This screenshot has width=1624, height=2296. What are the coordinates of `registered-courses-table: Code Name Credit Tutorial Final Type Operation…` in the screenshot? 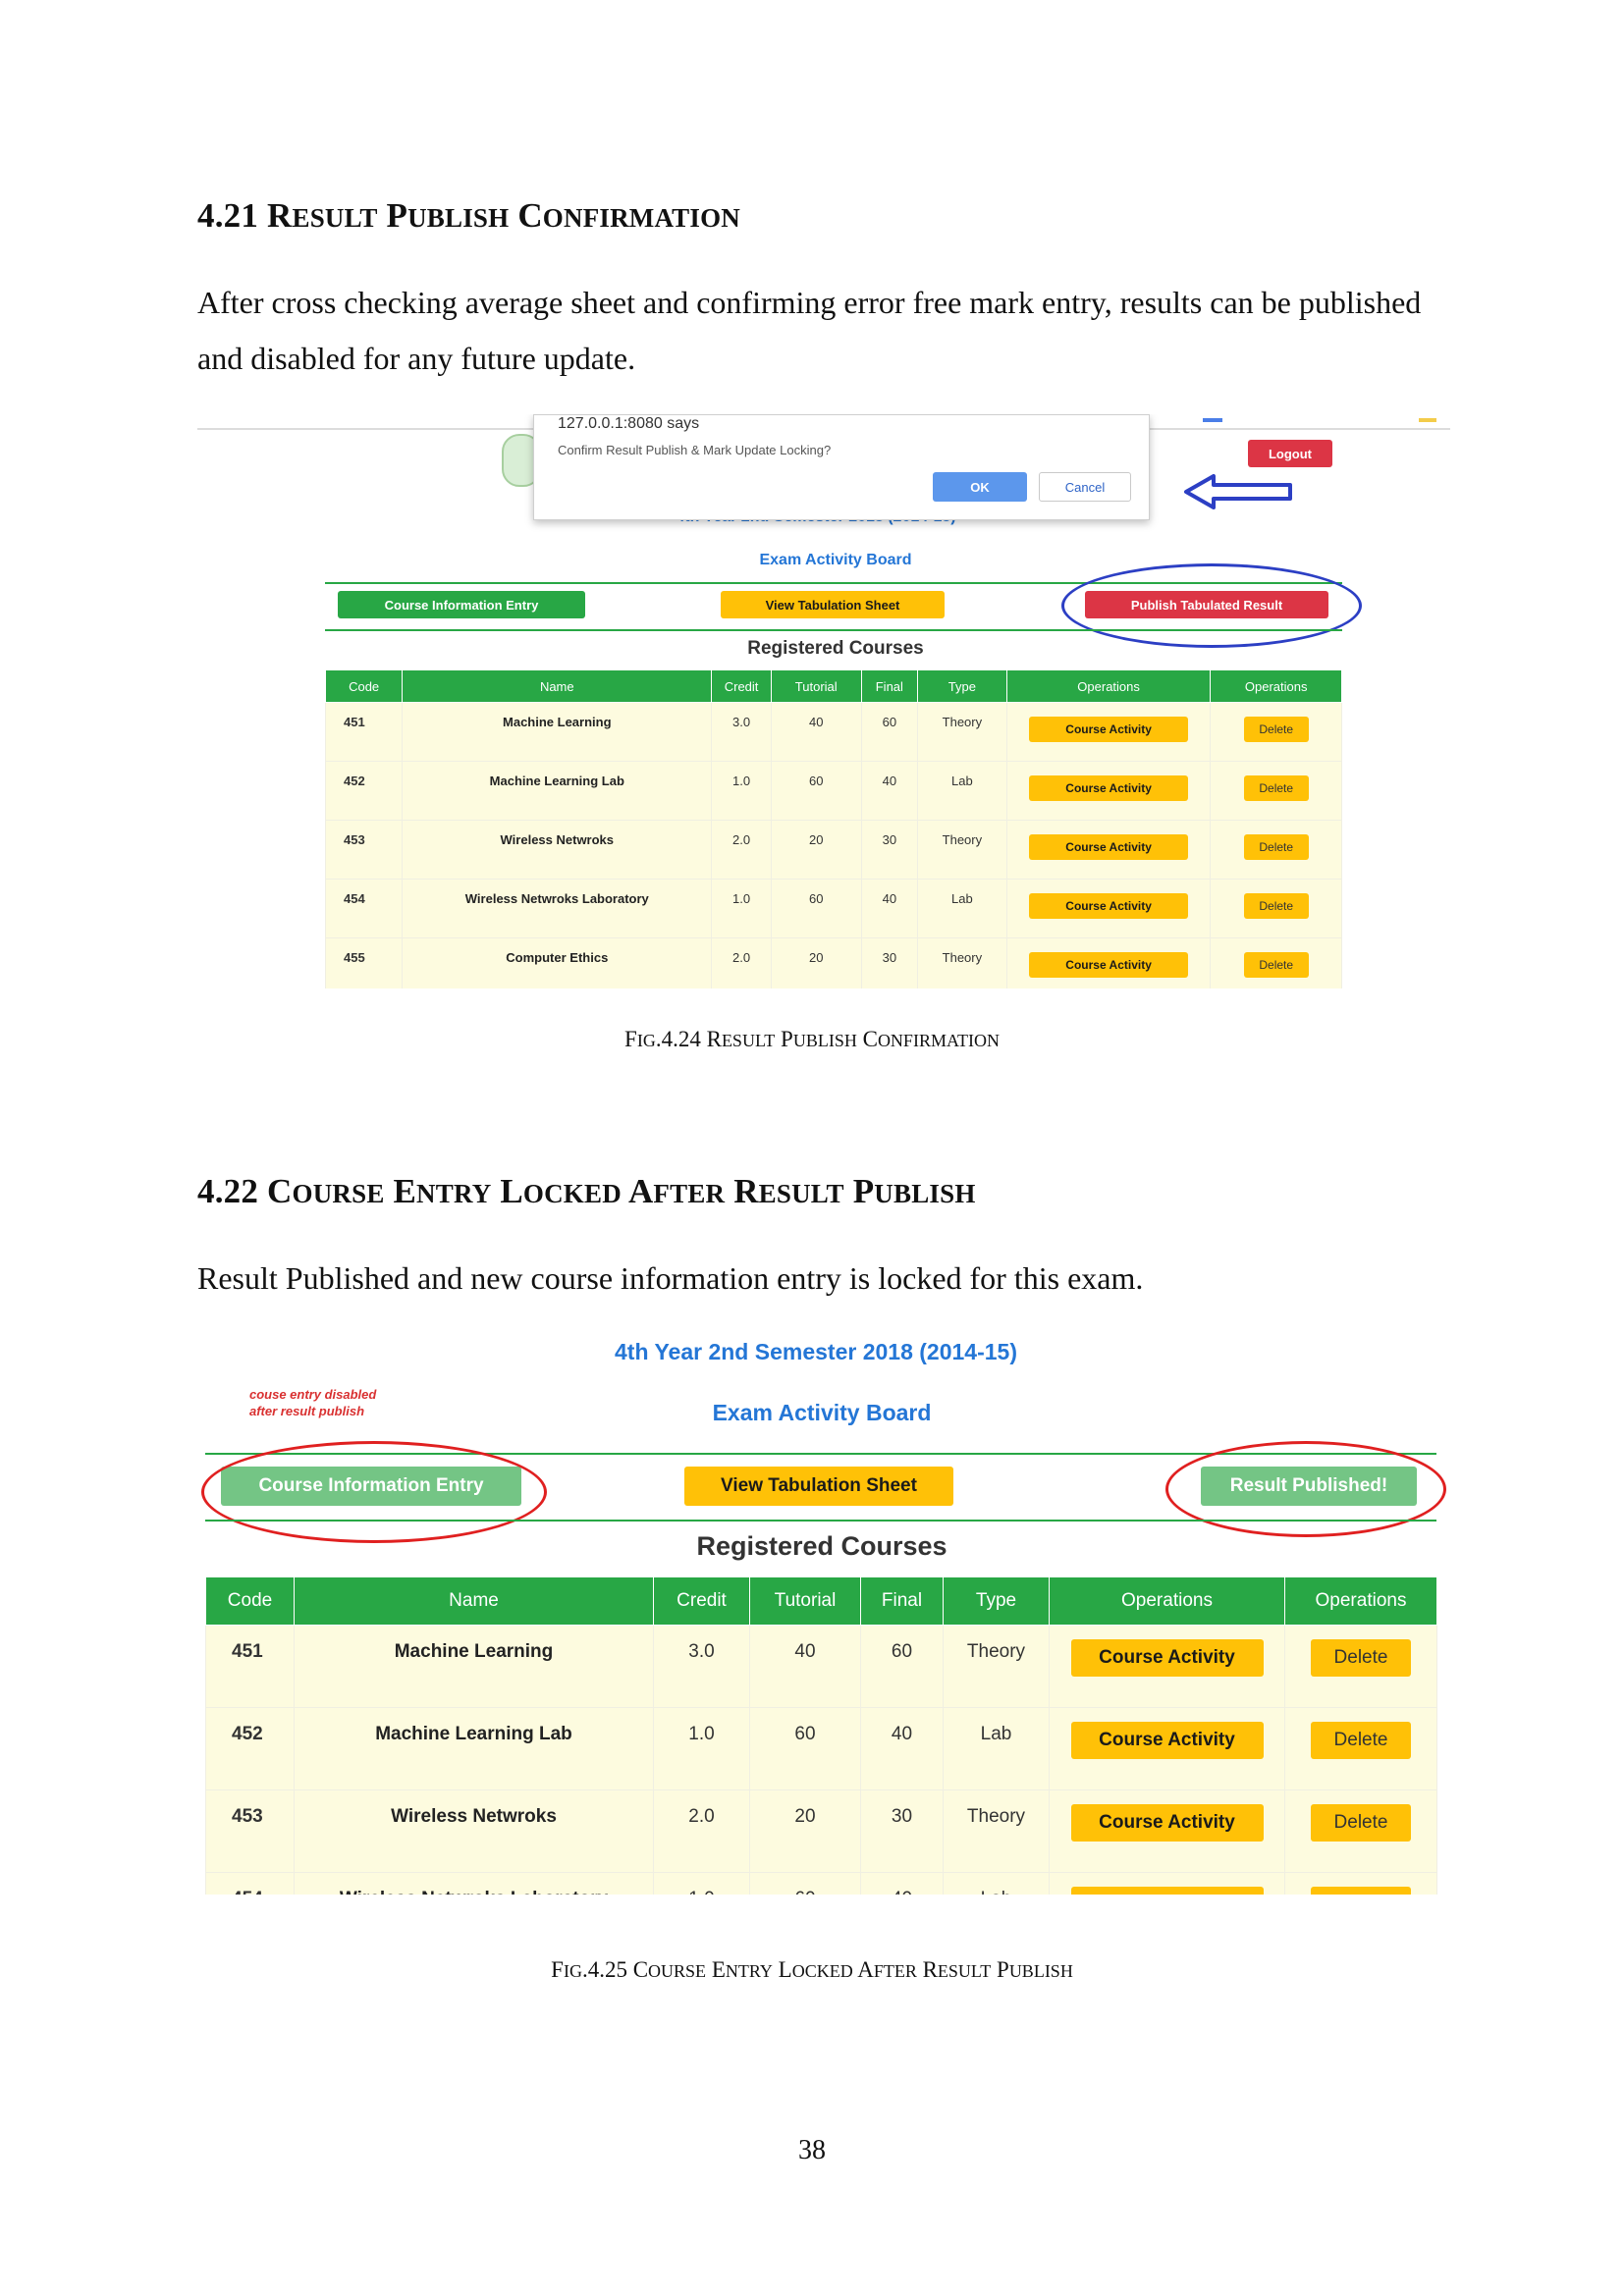 It's located at (821, 1735).